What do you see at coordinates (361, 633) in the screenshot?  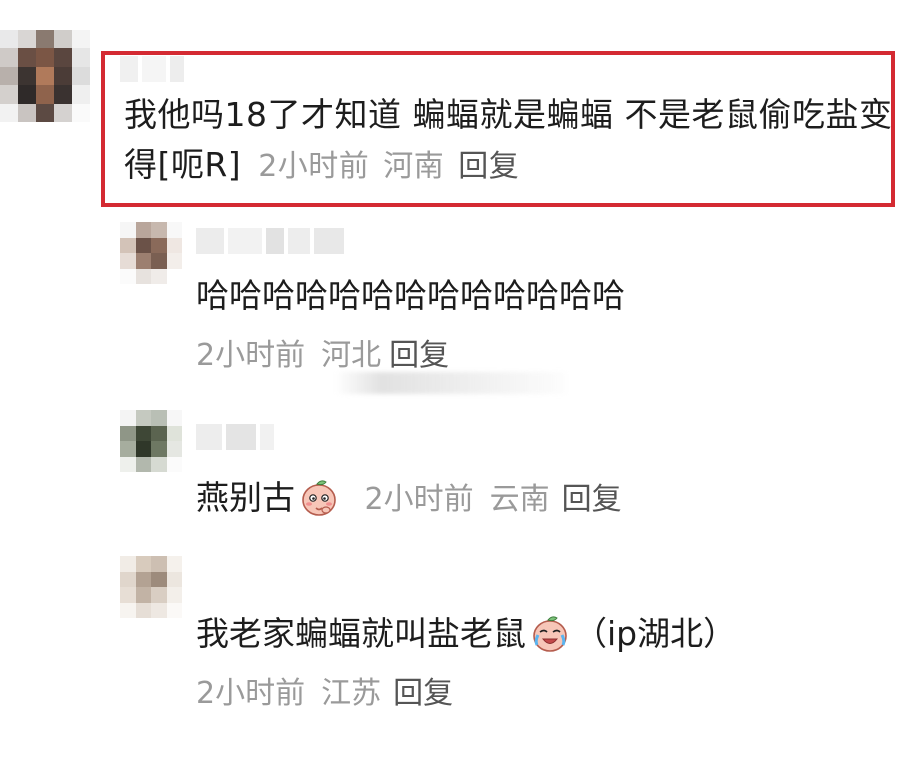 I see `reply-3-text-before: 我老家蝙蝠就叫盐老鼠` at bounding box center [361, 633].